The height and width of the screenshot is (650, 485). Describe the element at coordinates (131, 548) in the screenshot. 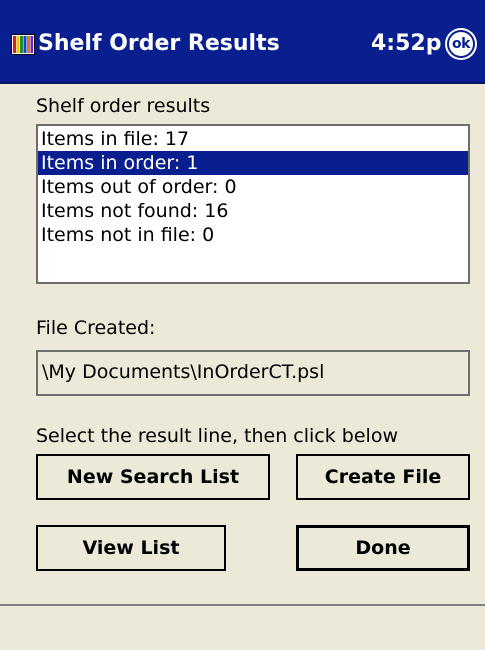

I see `view-list-button: View List` at that location.